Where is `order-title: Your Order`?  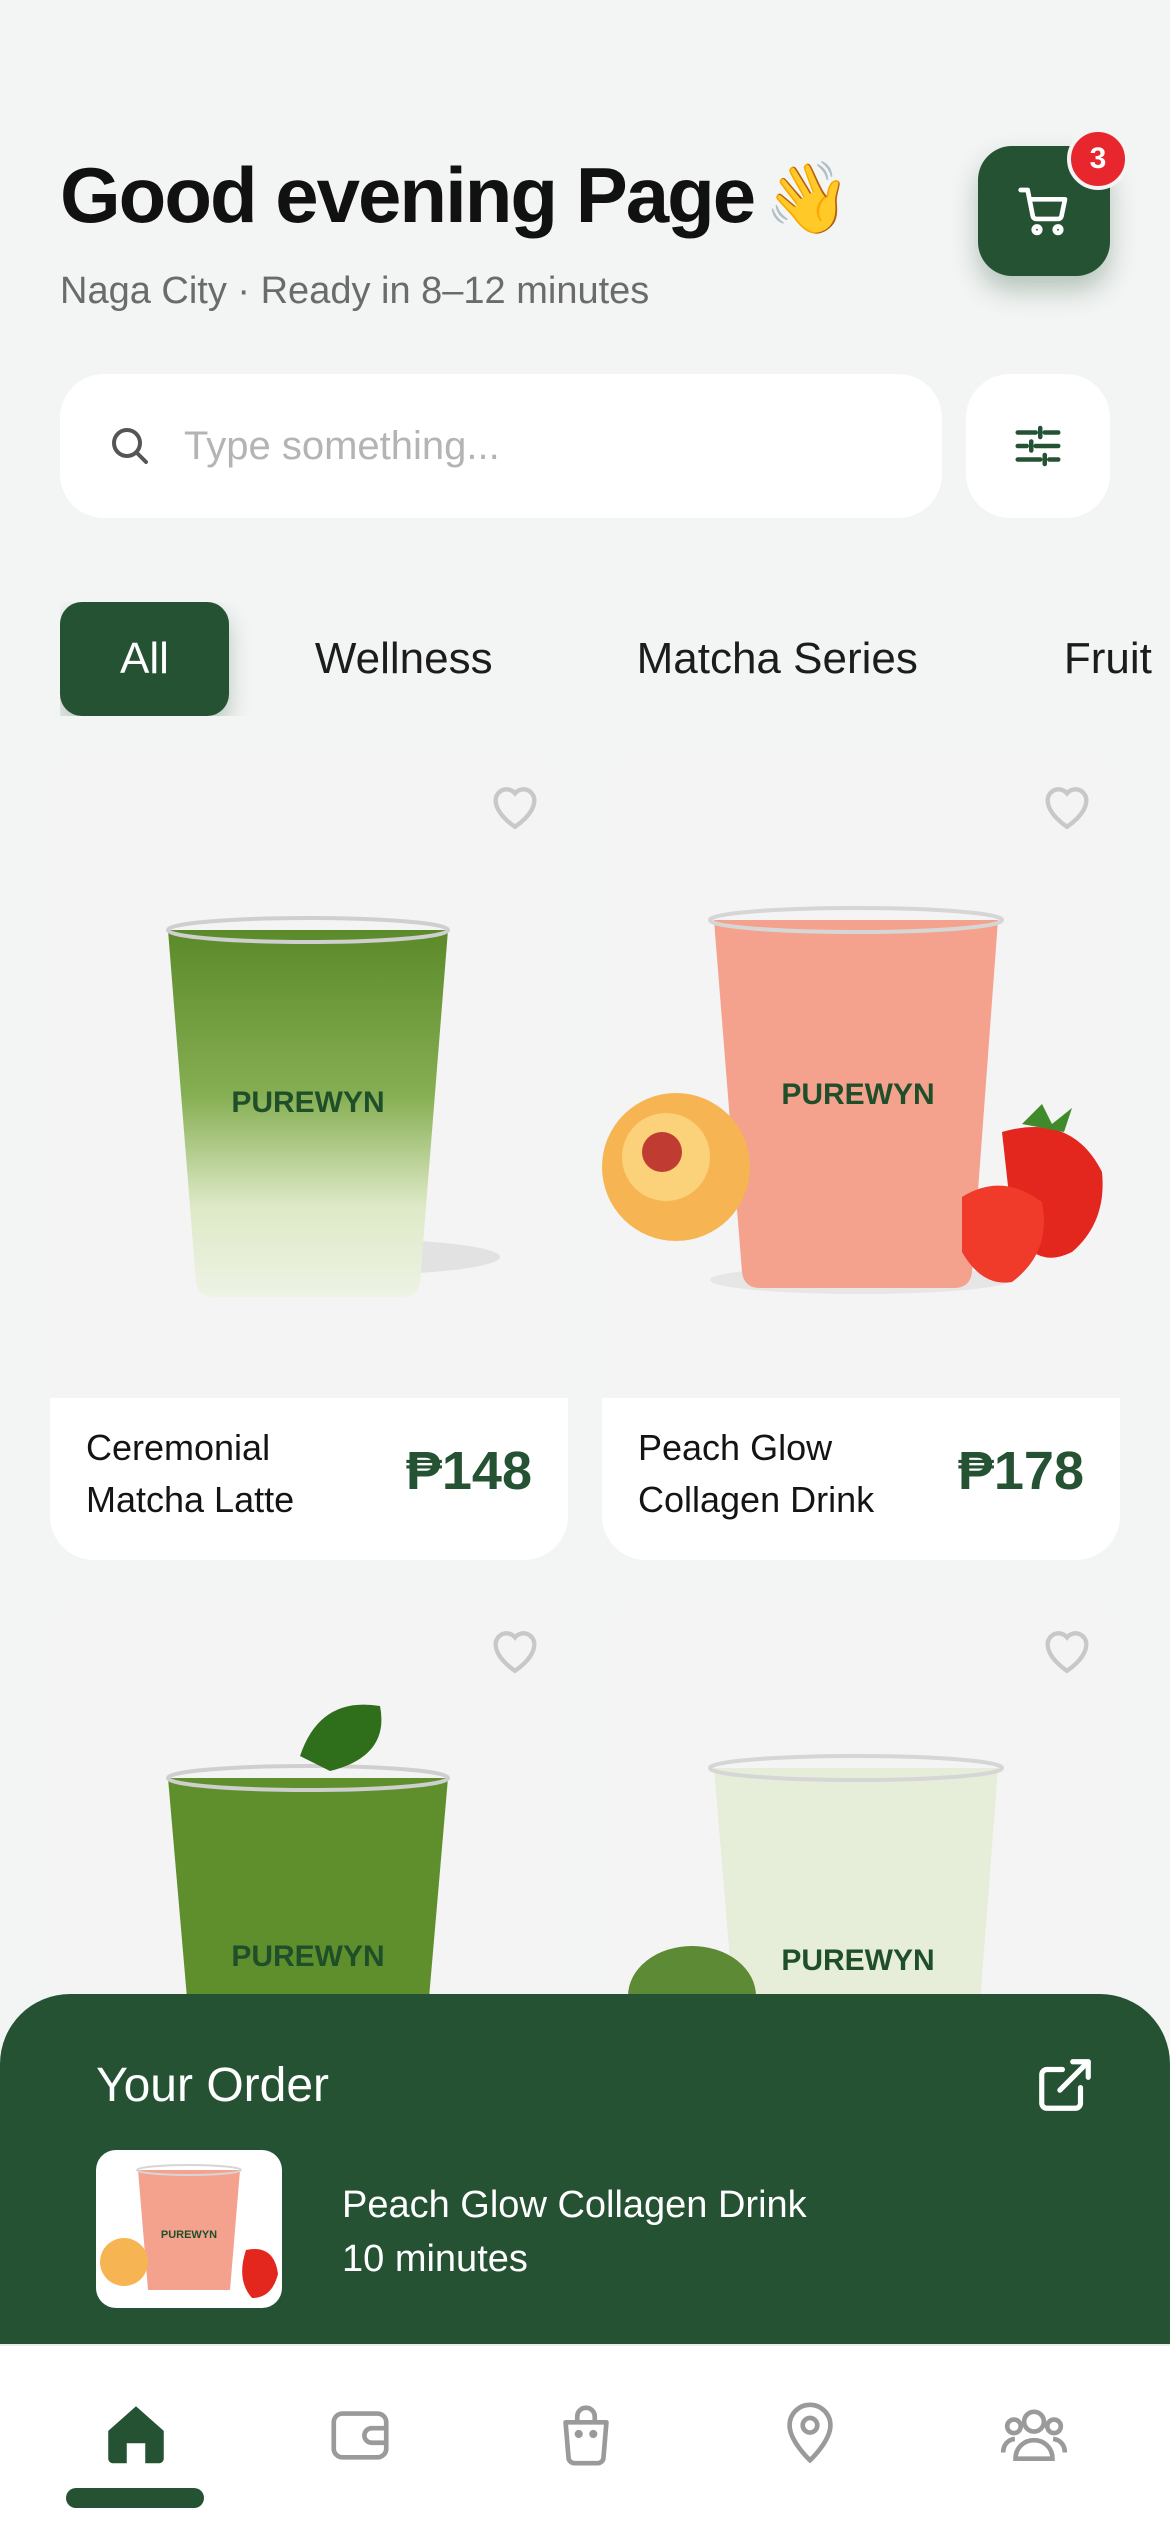
order-title: Your Order is located at coordinates (213, 2085).